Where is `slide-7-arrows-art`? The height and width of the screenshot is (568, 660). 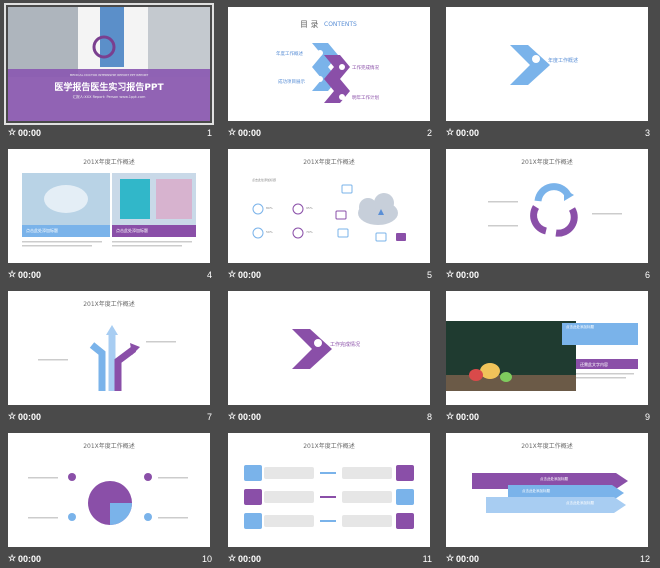
slide-7-arrows-art is located at coordinates (107, 358).